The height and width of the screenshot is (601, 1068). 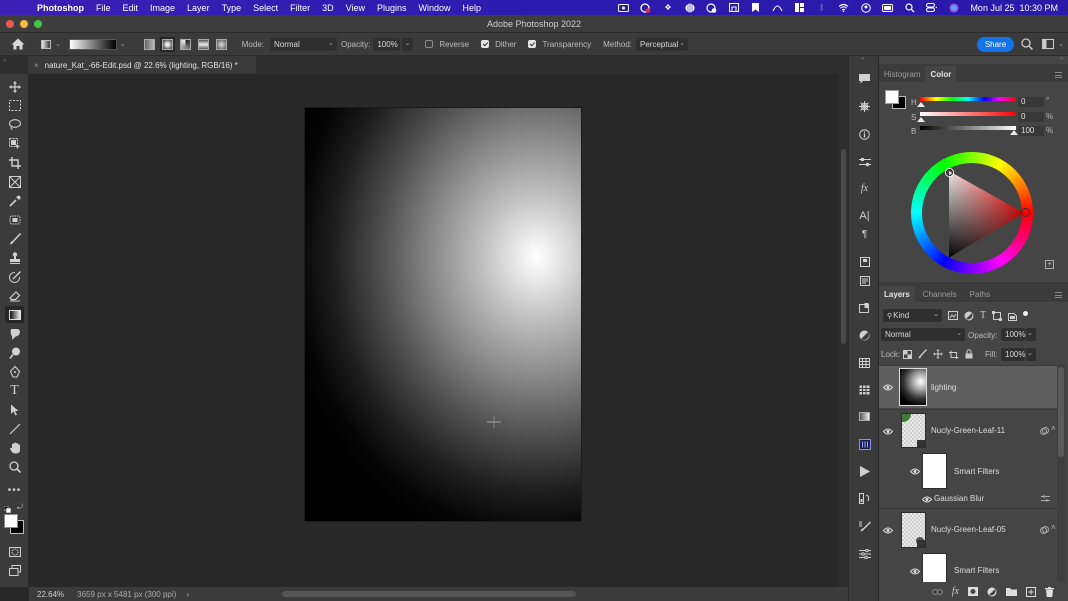 I want to click on home-button, so click(x=18, y=44).